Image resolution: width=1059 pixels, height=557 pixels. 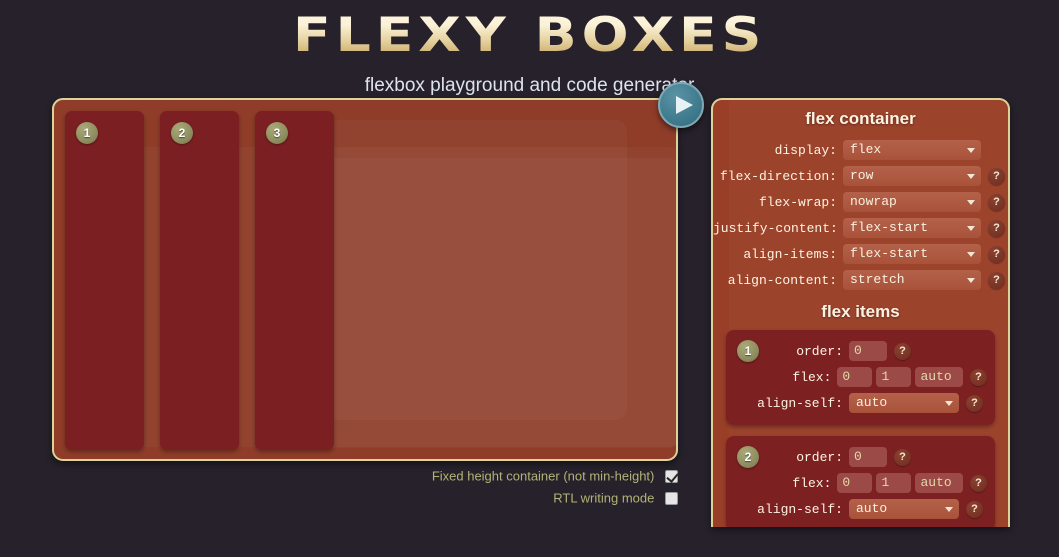 What do you see at coordinates (996, 202) in the screenshot?
I see `help-button-flex-wrap: ?` at bounding box center [996, 202].